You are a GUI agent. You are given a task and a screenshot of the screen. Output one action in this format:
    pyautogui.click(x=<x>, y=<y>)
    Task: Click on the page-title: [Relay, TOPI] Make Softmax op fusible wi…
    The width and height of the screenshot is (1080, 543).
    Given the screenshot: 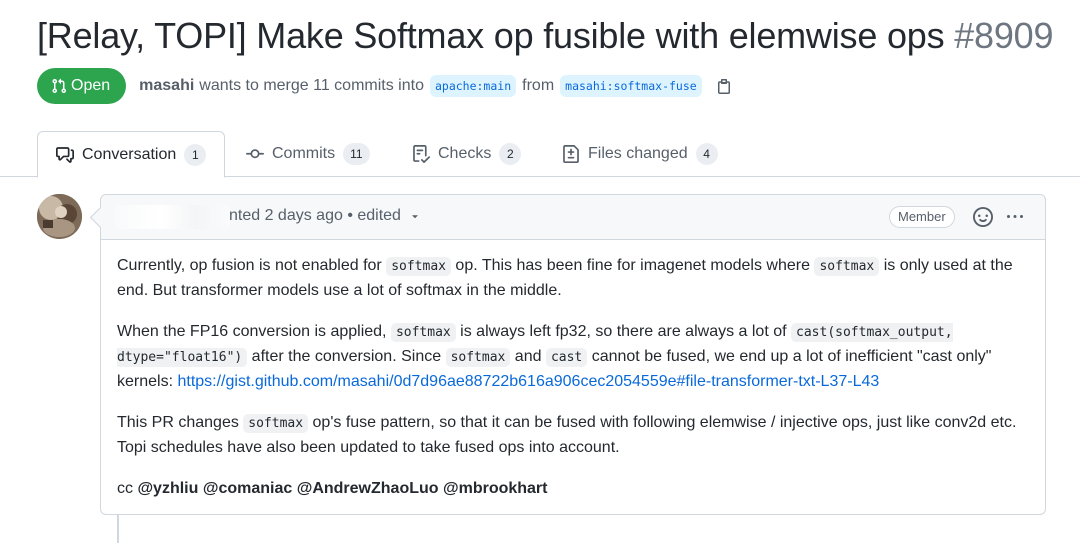 What is the action you would take?
    pyautogui.click(x=545, y=36)
    